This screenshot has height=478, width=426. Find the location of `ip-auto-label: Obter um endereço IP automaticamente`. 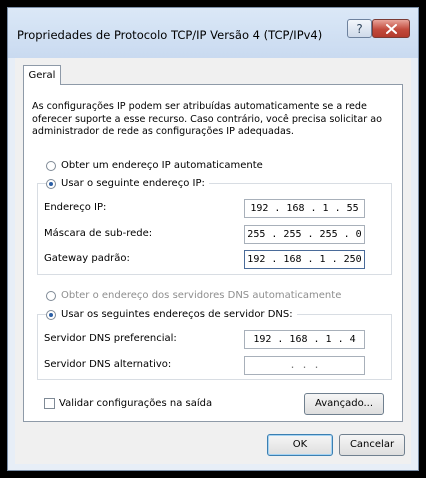

ip-auto-label: Obter um endereço IP automaticamente is located at coordinates (162, 165).